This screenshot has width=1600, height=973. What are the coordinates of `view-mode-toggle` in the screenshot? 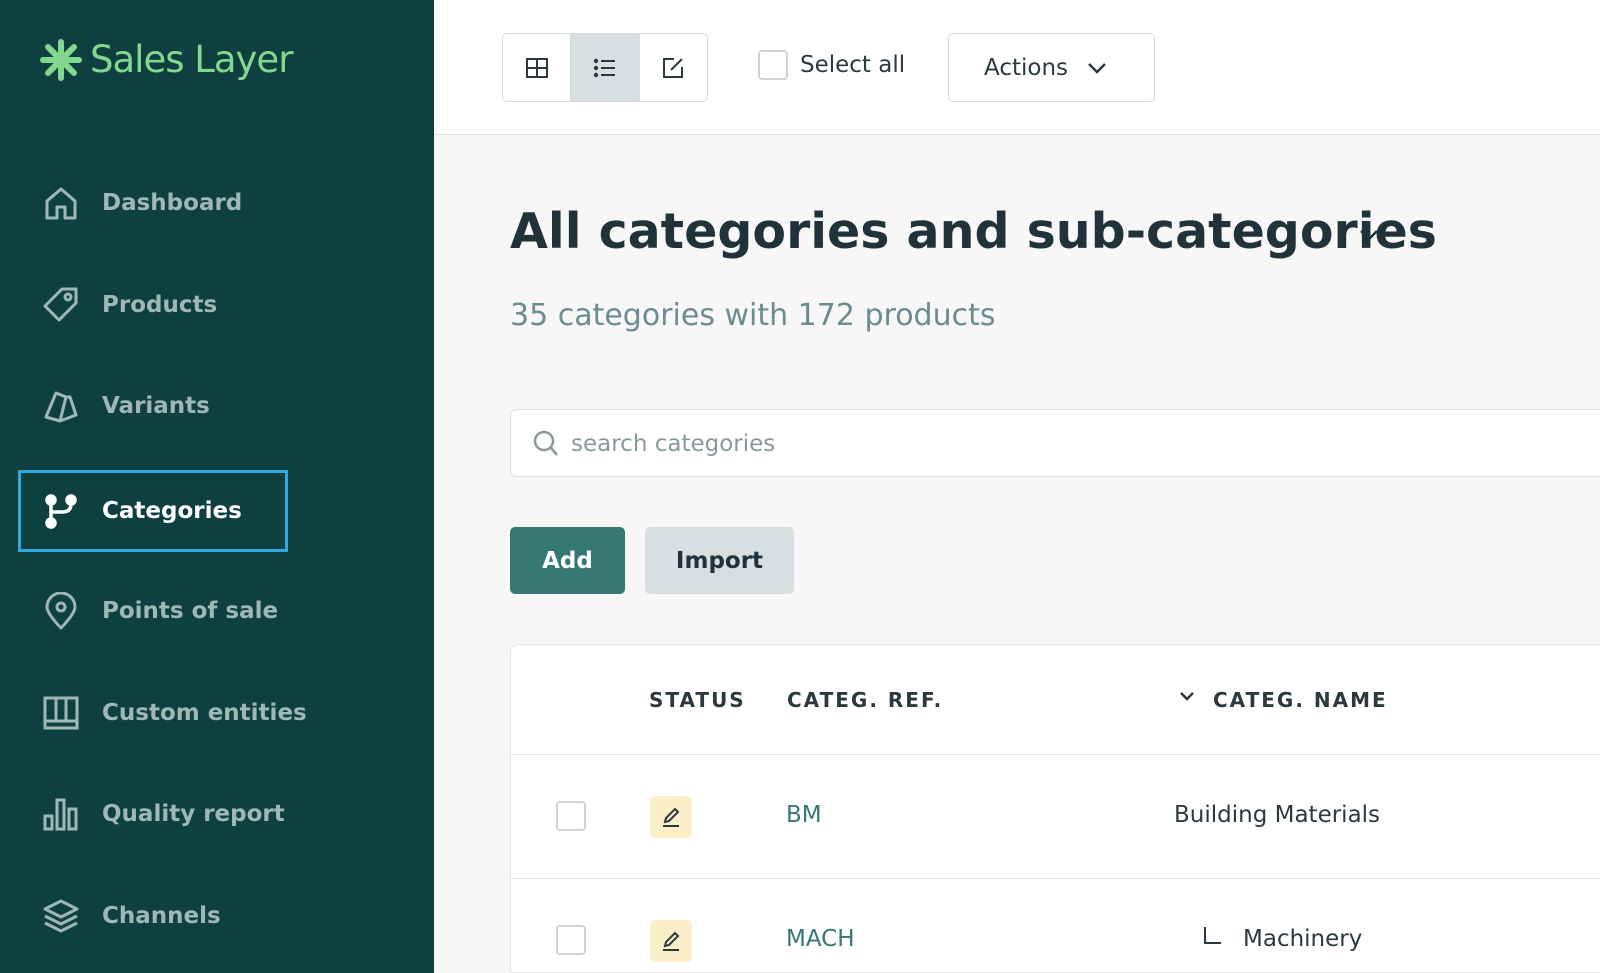 It's located at (605, 67).